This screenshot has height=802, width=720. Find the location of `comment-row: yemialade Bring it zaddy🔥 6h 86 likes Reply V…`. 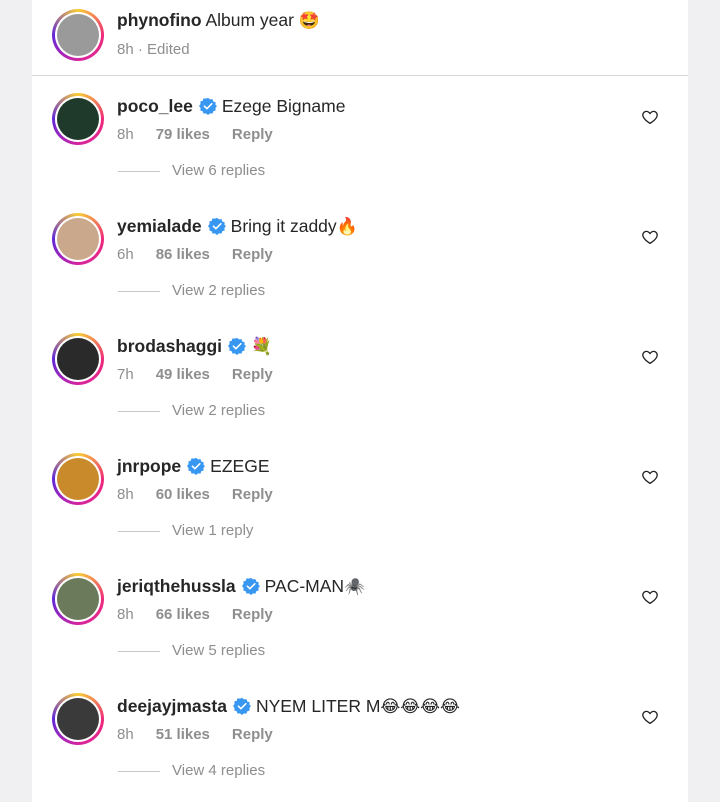

comment-row: yemialade Bring it zaddy🔥 6h 86 likes Reply V… is located at coordinates (360, 256).